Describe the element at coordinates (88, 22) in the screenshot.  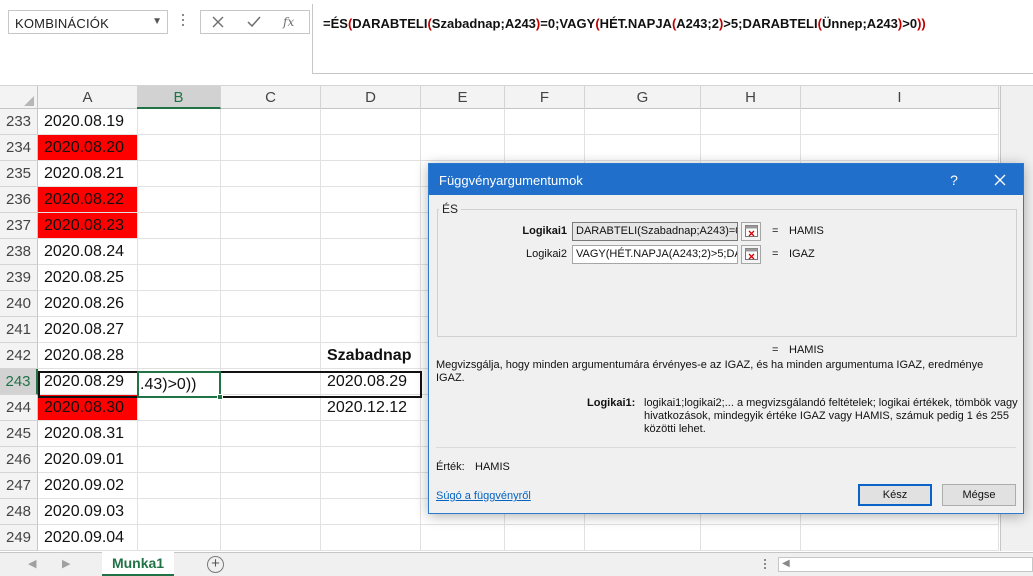
I see `name-box: KOMBINÁCIÓK ▼` at that location.